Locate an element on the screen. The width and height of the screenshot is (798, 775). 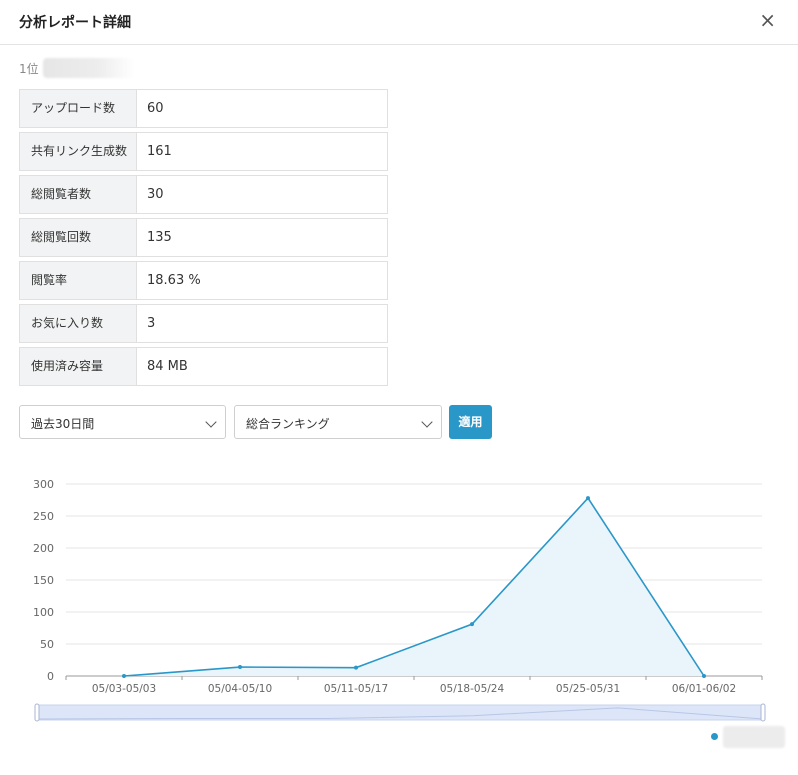
stat-label: 共有リンク生成数 is located at coordinates (78, 151).